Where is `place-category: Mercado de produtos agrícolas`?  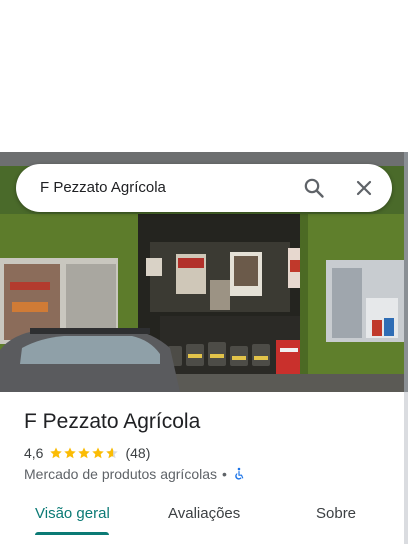
place-category: Mercado de produtos agrícolas is located at coordinates (120, 474).